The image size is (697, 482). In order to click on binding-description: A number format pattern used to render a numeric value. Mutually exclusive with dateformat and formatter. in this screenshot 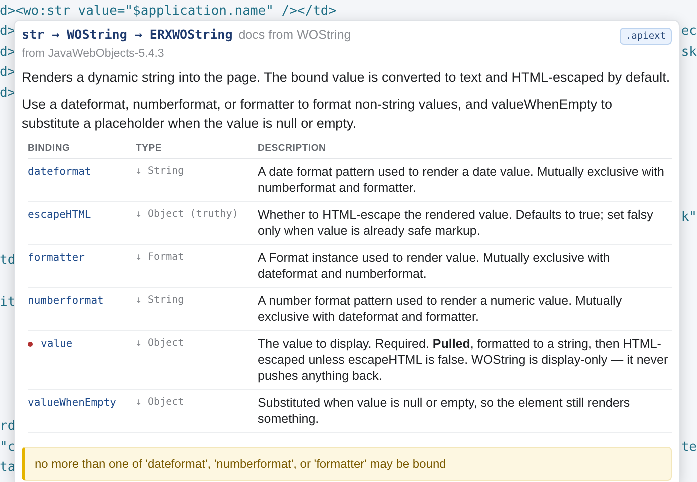, I will do `click(441, 309)`.